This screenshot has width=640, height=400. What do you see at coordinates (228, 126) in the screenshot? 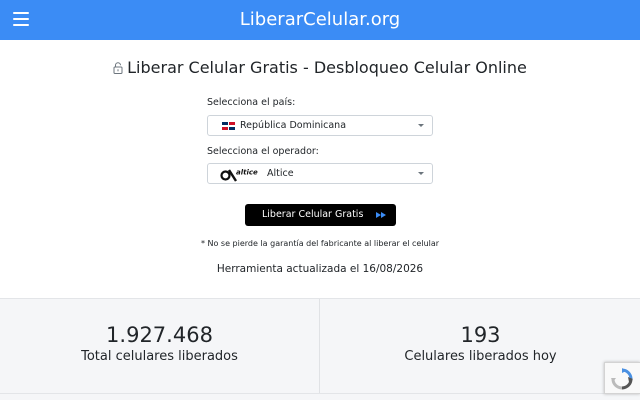
I see `dominican-republic-flag-icon` at bounding box center [228, 126].